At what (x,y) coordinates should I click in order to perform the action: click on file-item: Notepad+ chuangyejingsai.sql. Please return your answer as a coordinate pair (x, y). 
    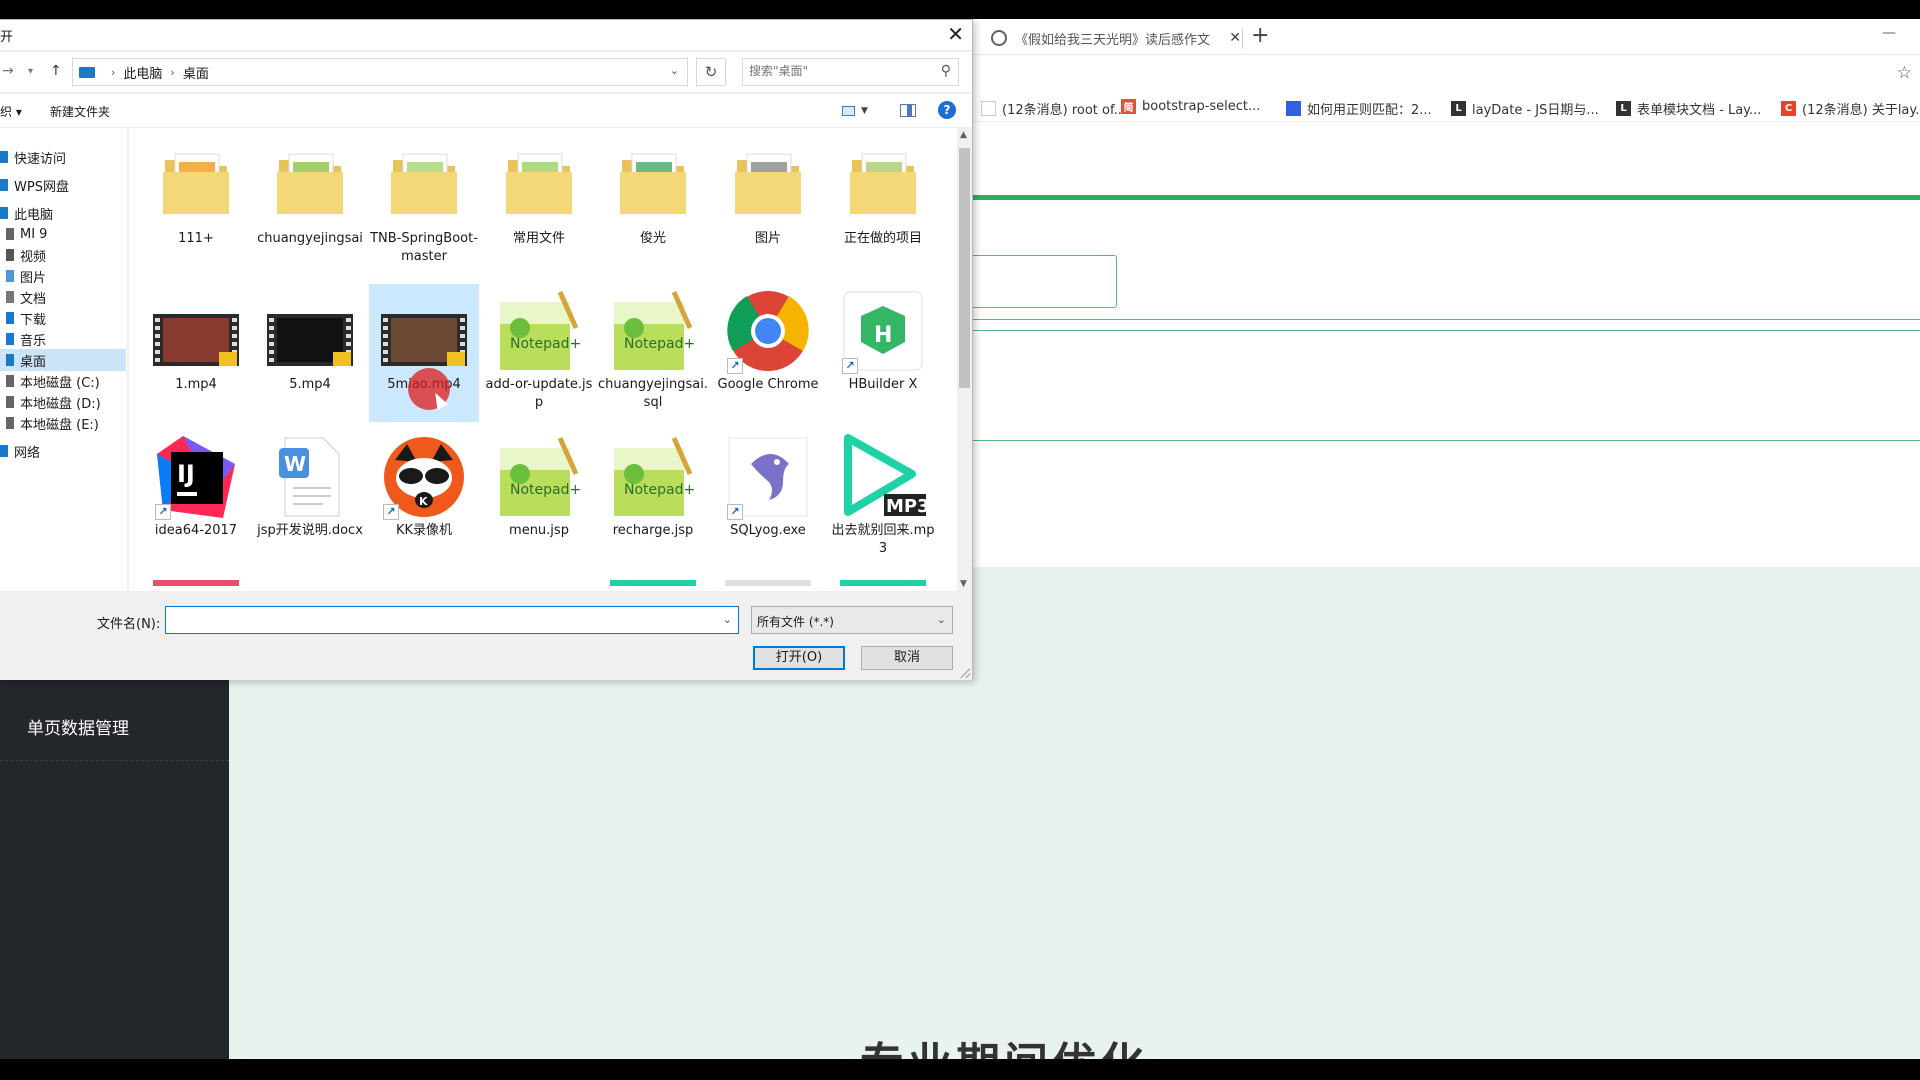
    Looking at the image, I should click on (653, 353).